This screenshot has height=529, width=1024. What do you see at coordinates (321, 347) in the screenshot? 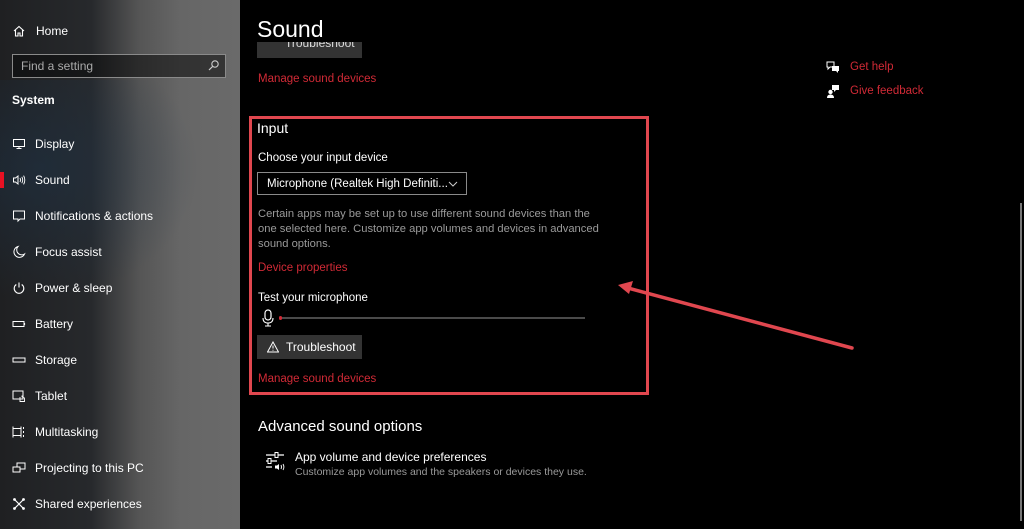
I see `input-troubleshoot-label: Troubleshoot` at bounding box center [321, 347].